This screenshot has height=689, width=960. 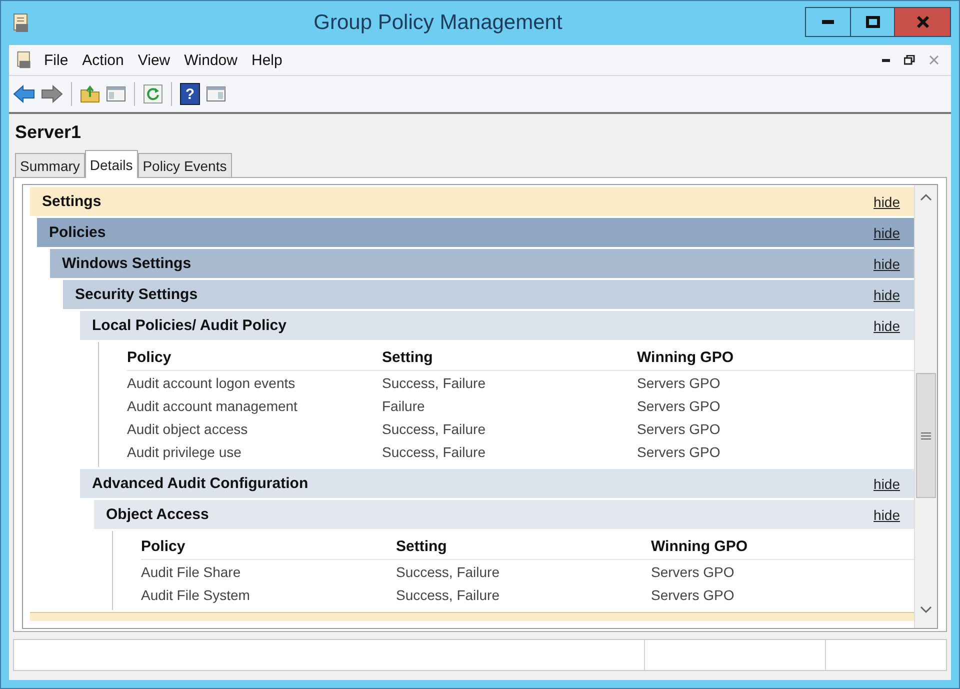 I want to click on forward-arrow-icon, so click(x=52, y=94).